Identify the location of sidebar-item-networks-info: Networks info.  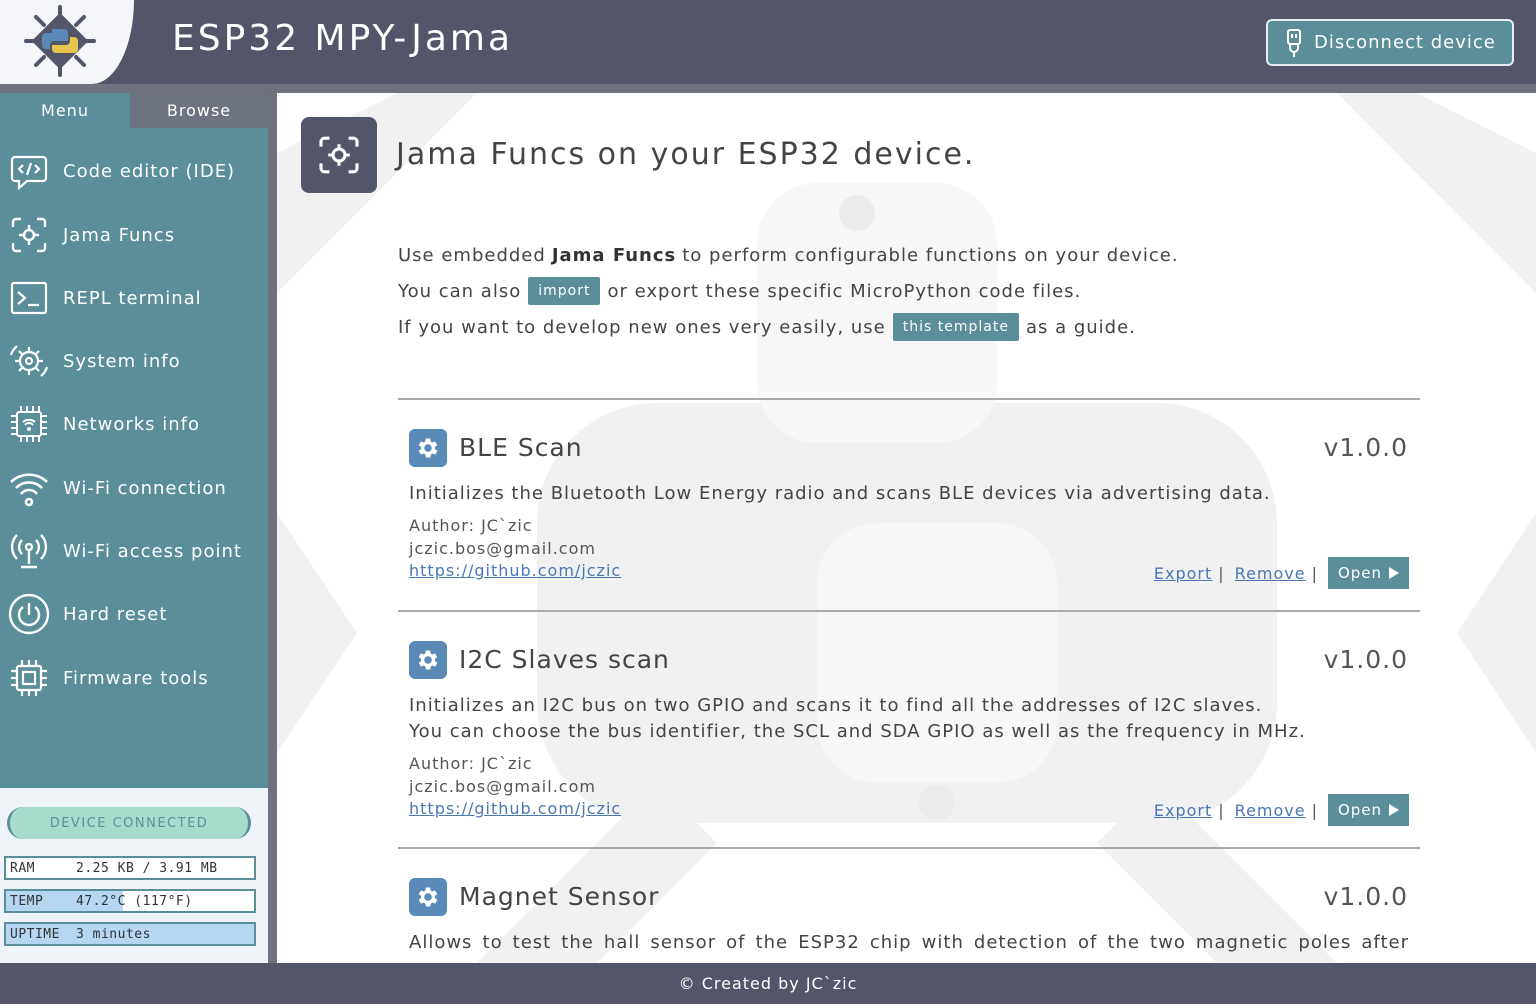
(134, 424).